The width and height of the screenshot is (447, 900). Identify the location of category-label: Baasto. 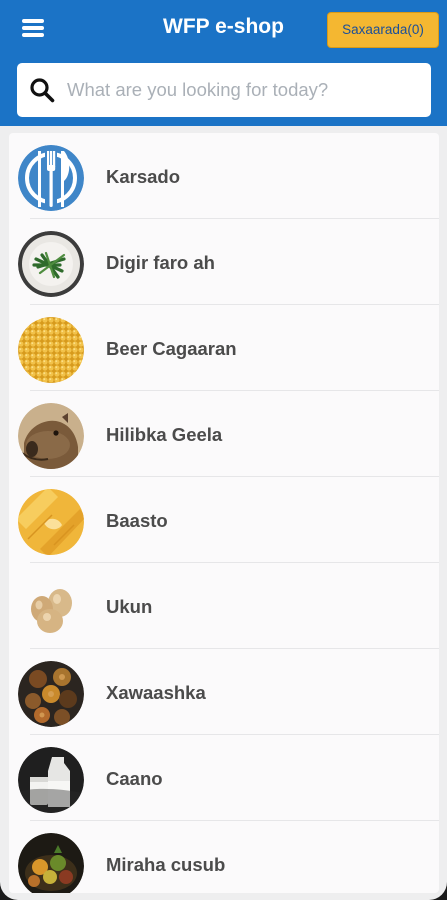
(137, 520).